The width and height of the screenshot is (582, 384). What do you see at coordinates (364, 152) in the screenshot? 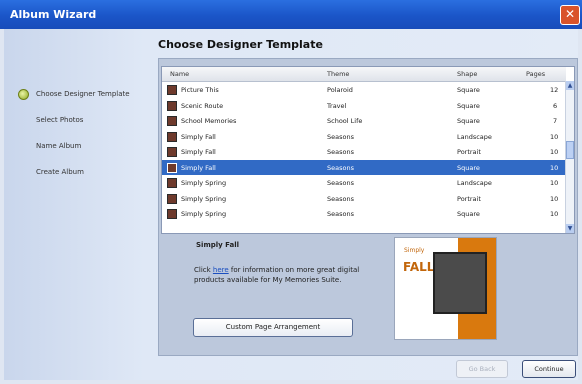
I see `table-row: Simply Fall Seasons Portrait 10` at bounding box center [364, 152].